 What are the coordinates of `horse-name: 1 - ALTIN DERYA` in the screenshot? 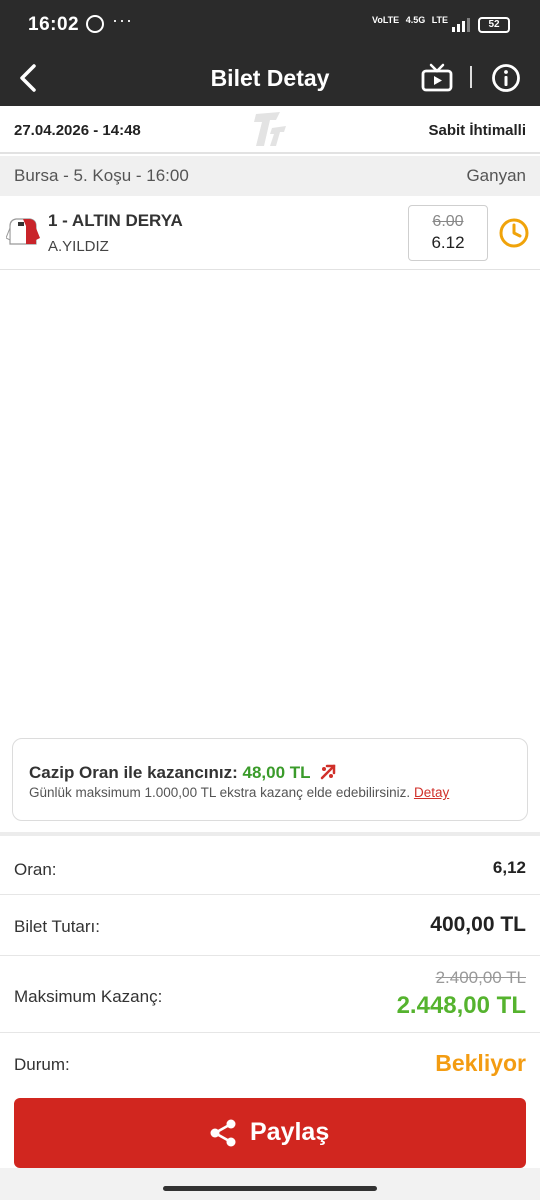 It's located at (115, 220).